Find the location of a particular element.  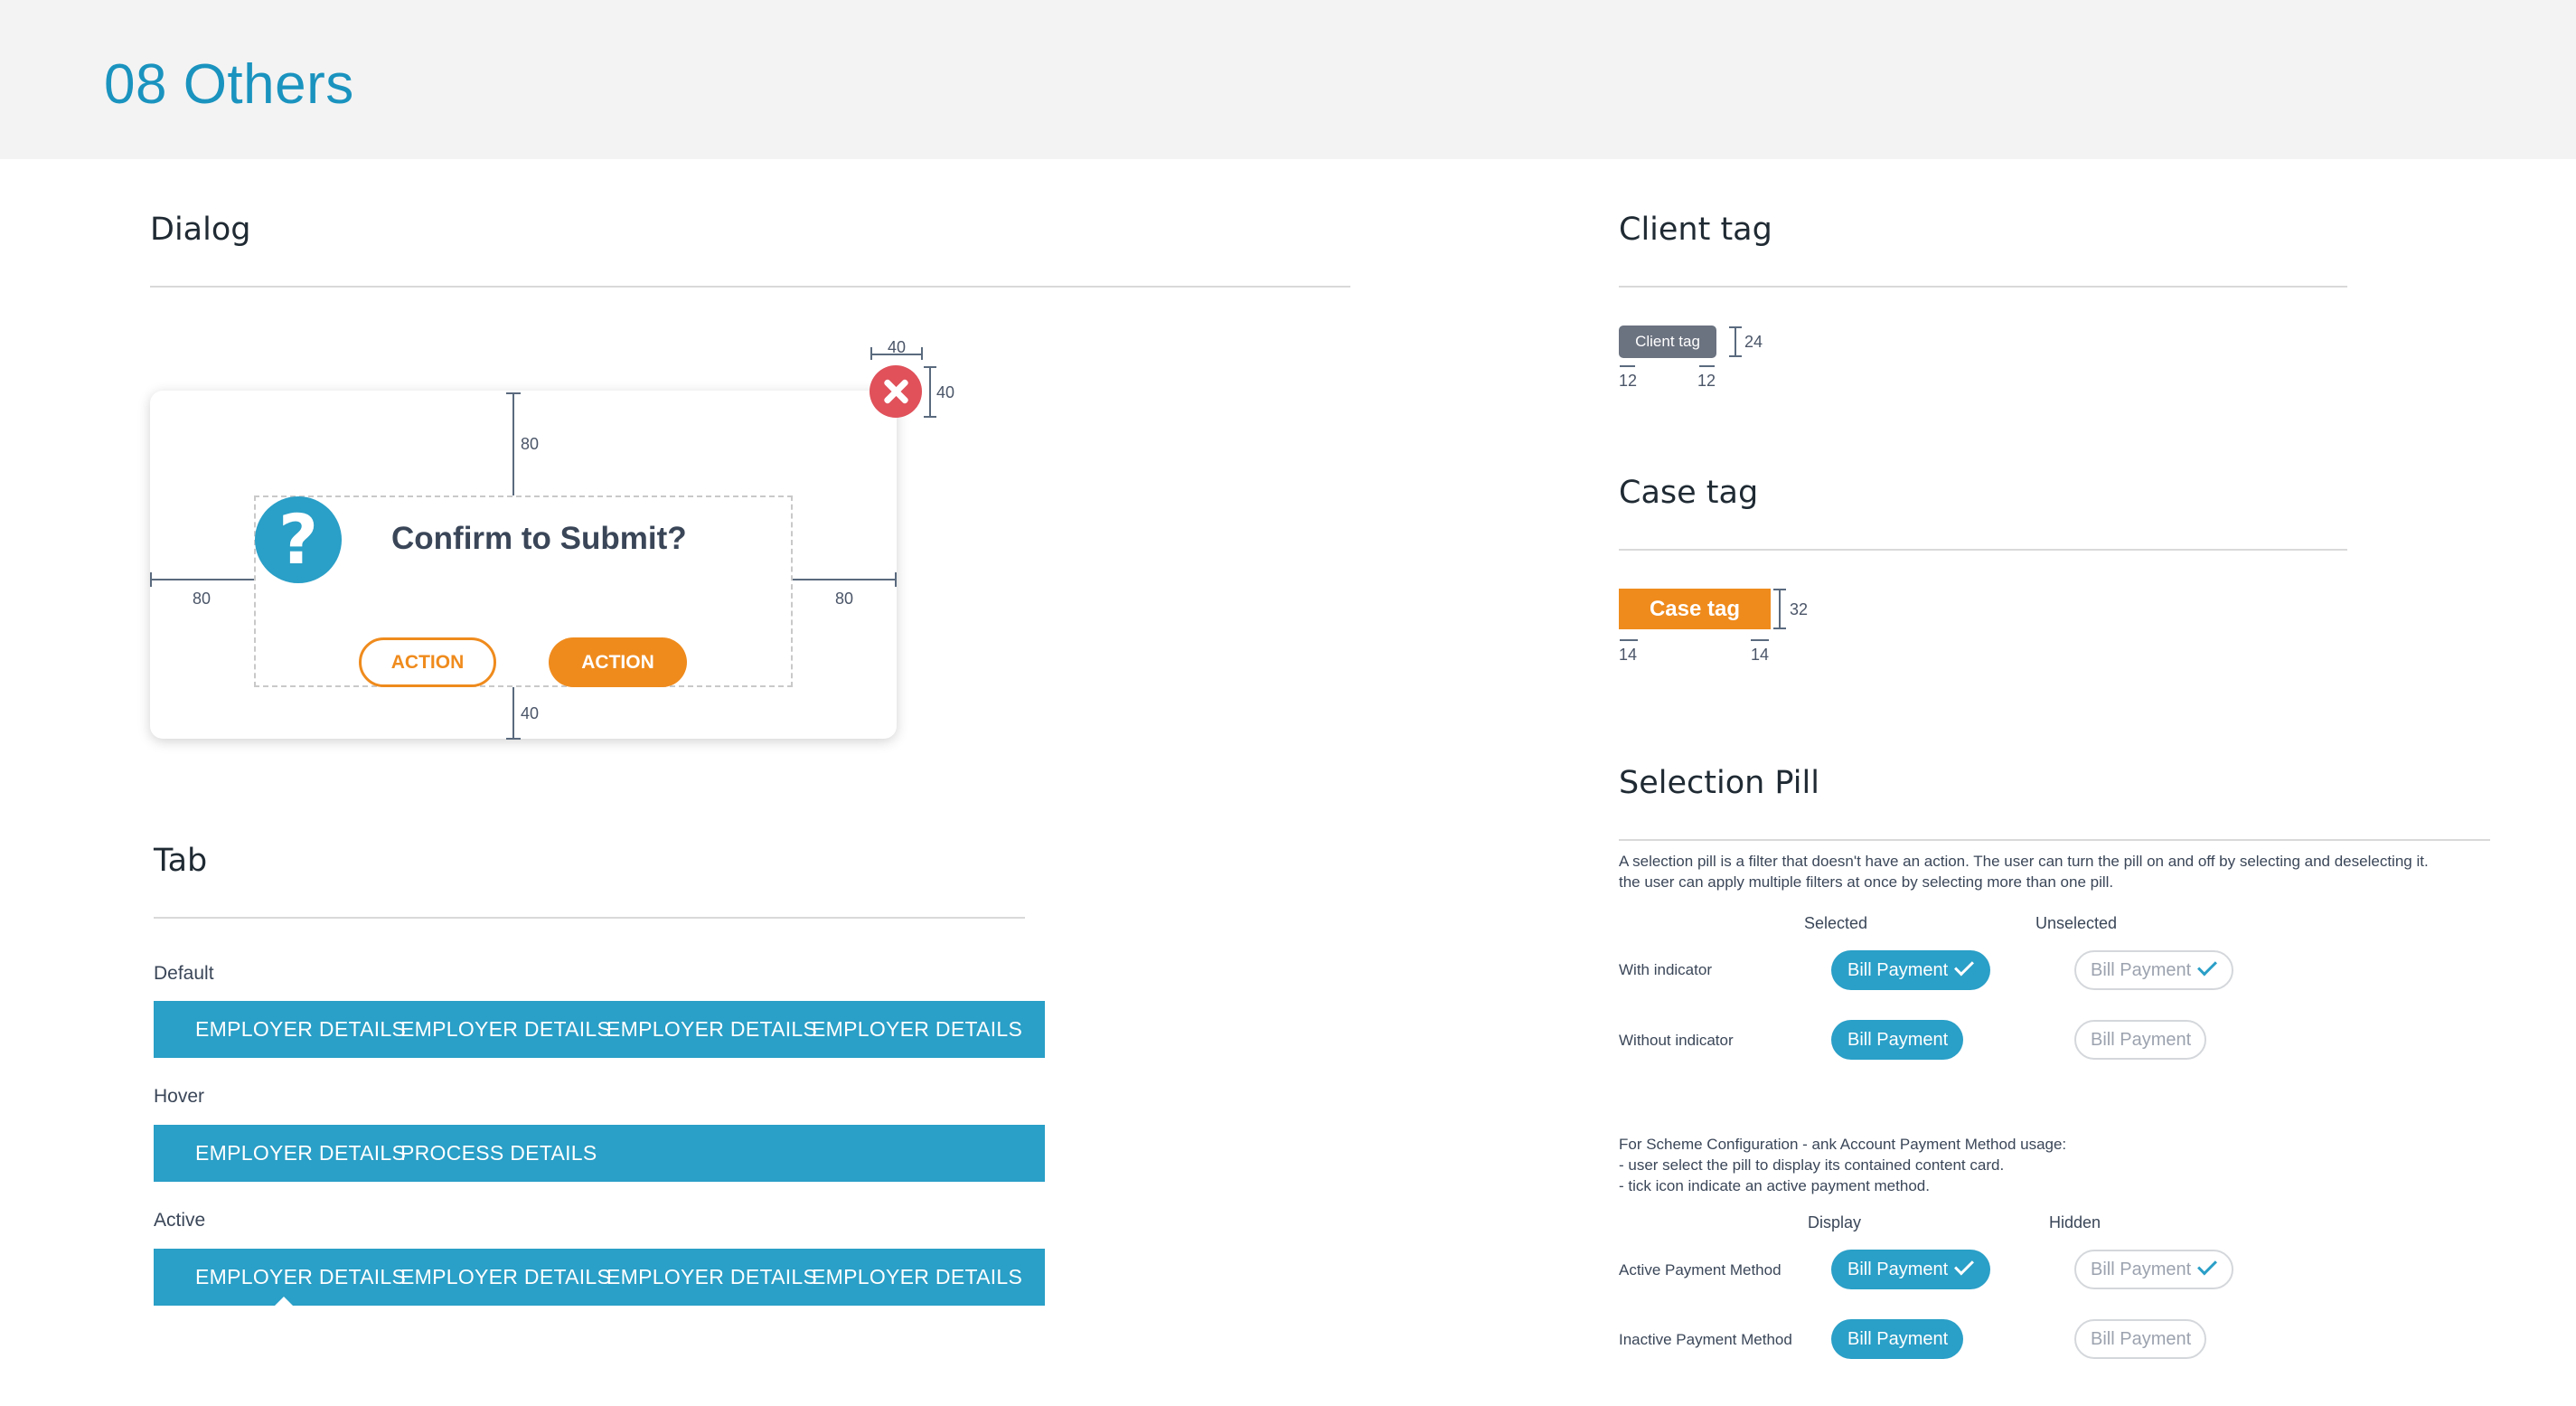

case-tag-divider is located at coordinates (1983, 550).